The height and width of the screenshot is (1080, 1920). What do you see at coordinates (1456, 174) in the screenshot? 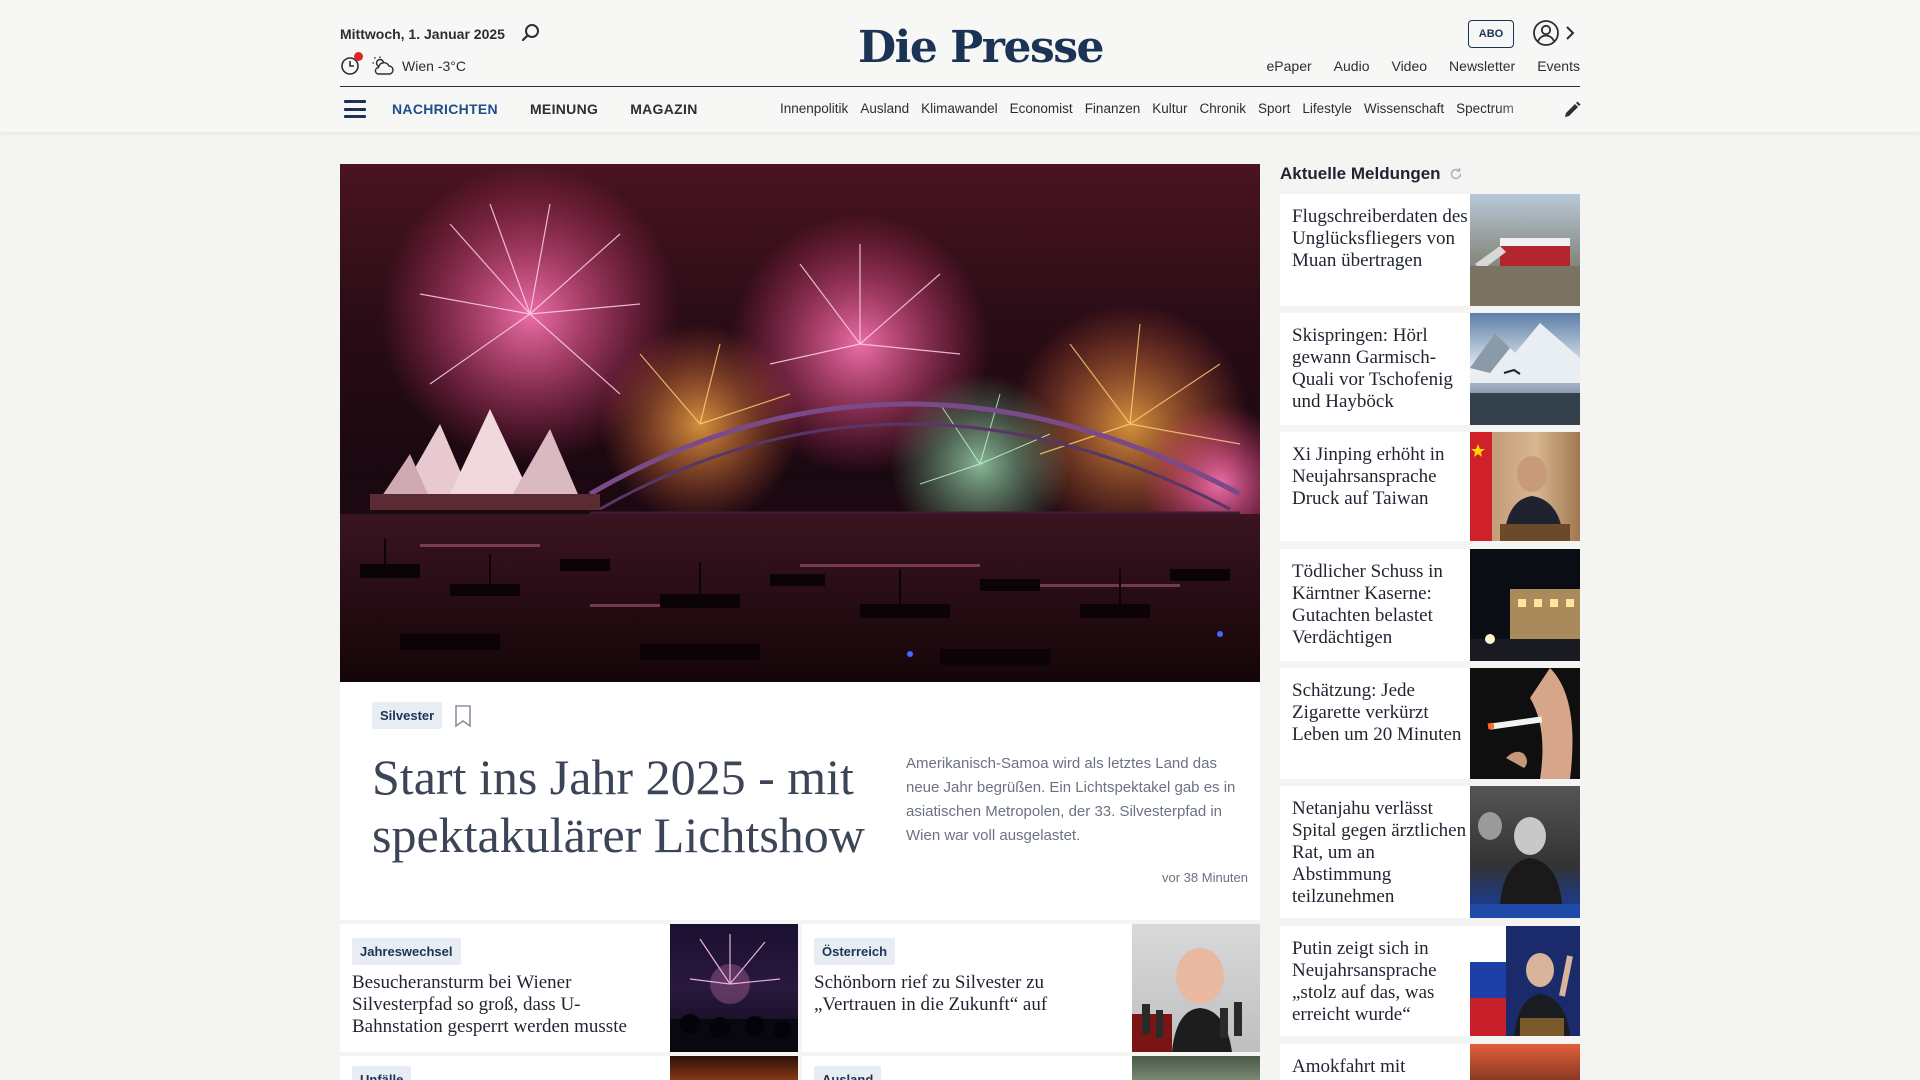
I see `refresh-icon` at bounding box center [1456, 174].